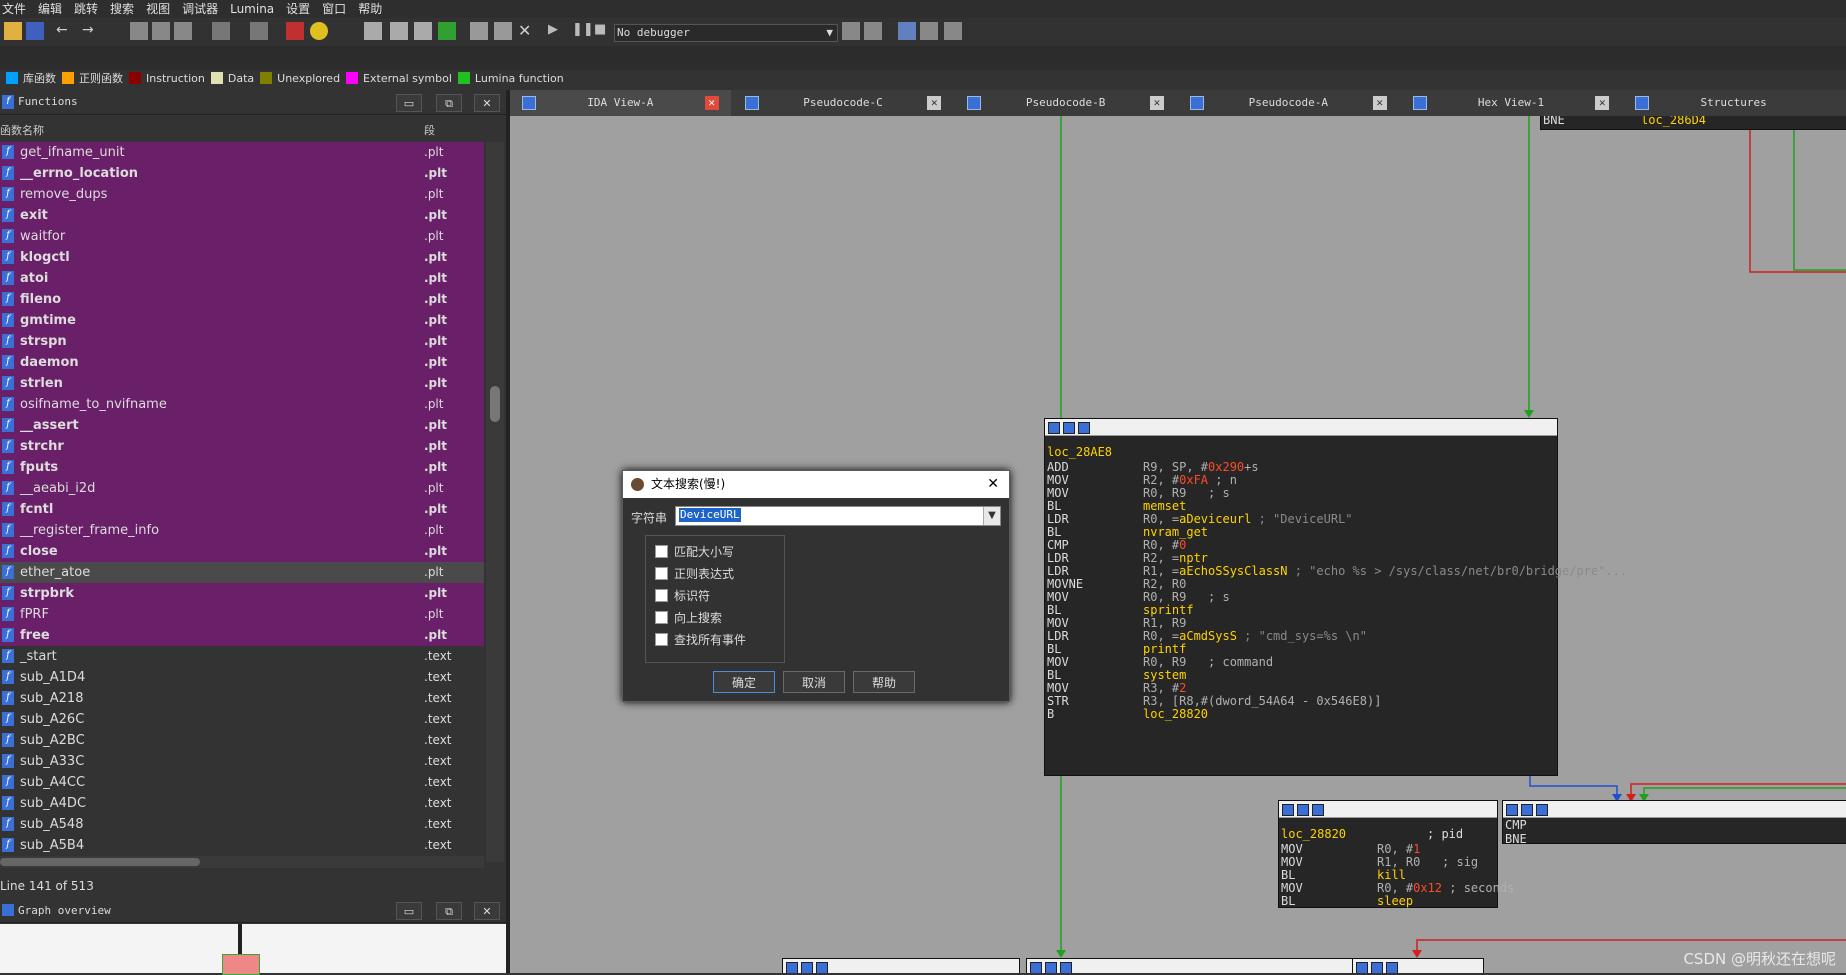  Describe the element at coordinates (527, 31) in the screenshot. I see `close-icon: ✕` at that location.